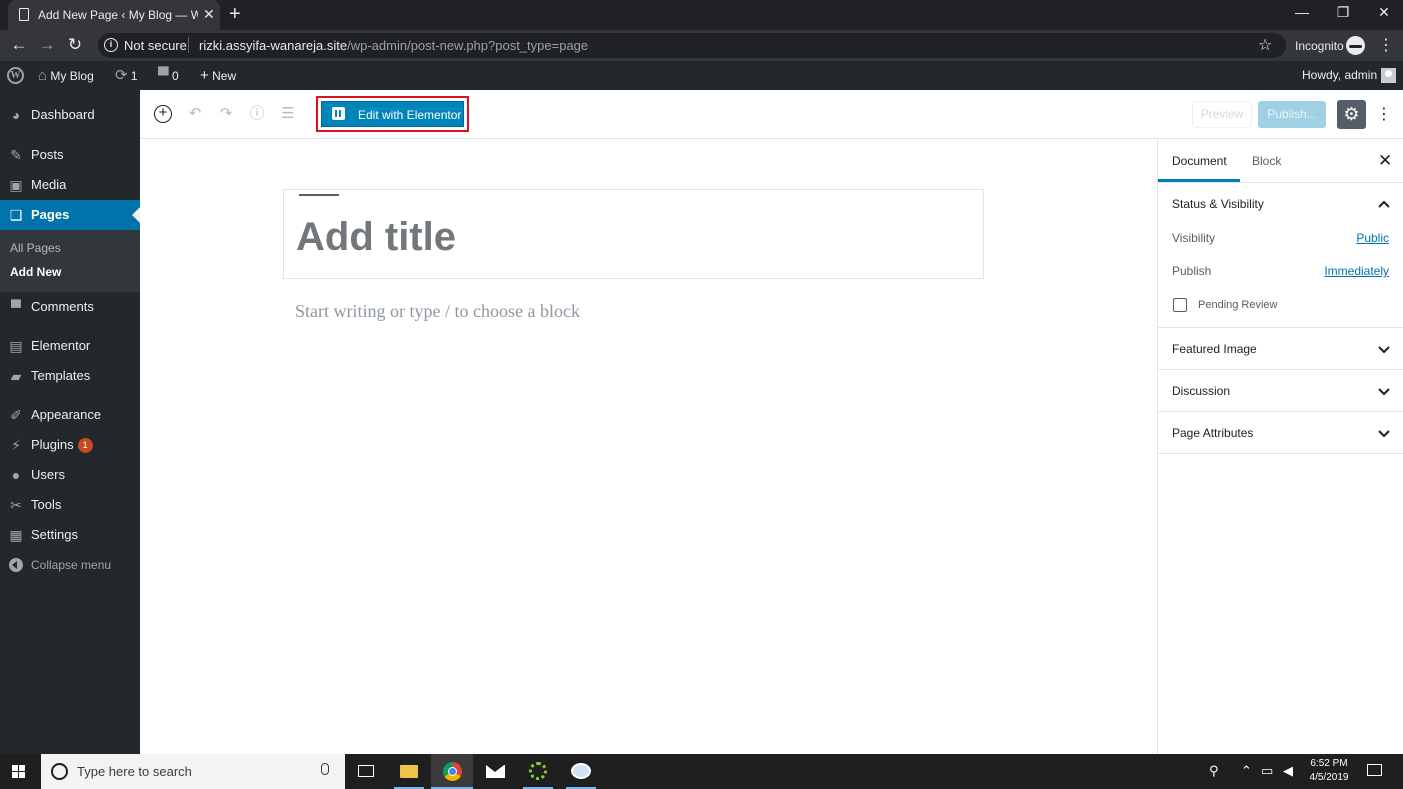 The width and height of the screenshot is (1403, 789). What do you see at coordinates (16, 307) in the screenshot?
I see `comment-icon: ▀` at bounding box center [16, 307].